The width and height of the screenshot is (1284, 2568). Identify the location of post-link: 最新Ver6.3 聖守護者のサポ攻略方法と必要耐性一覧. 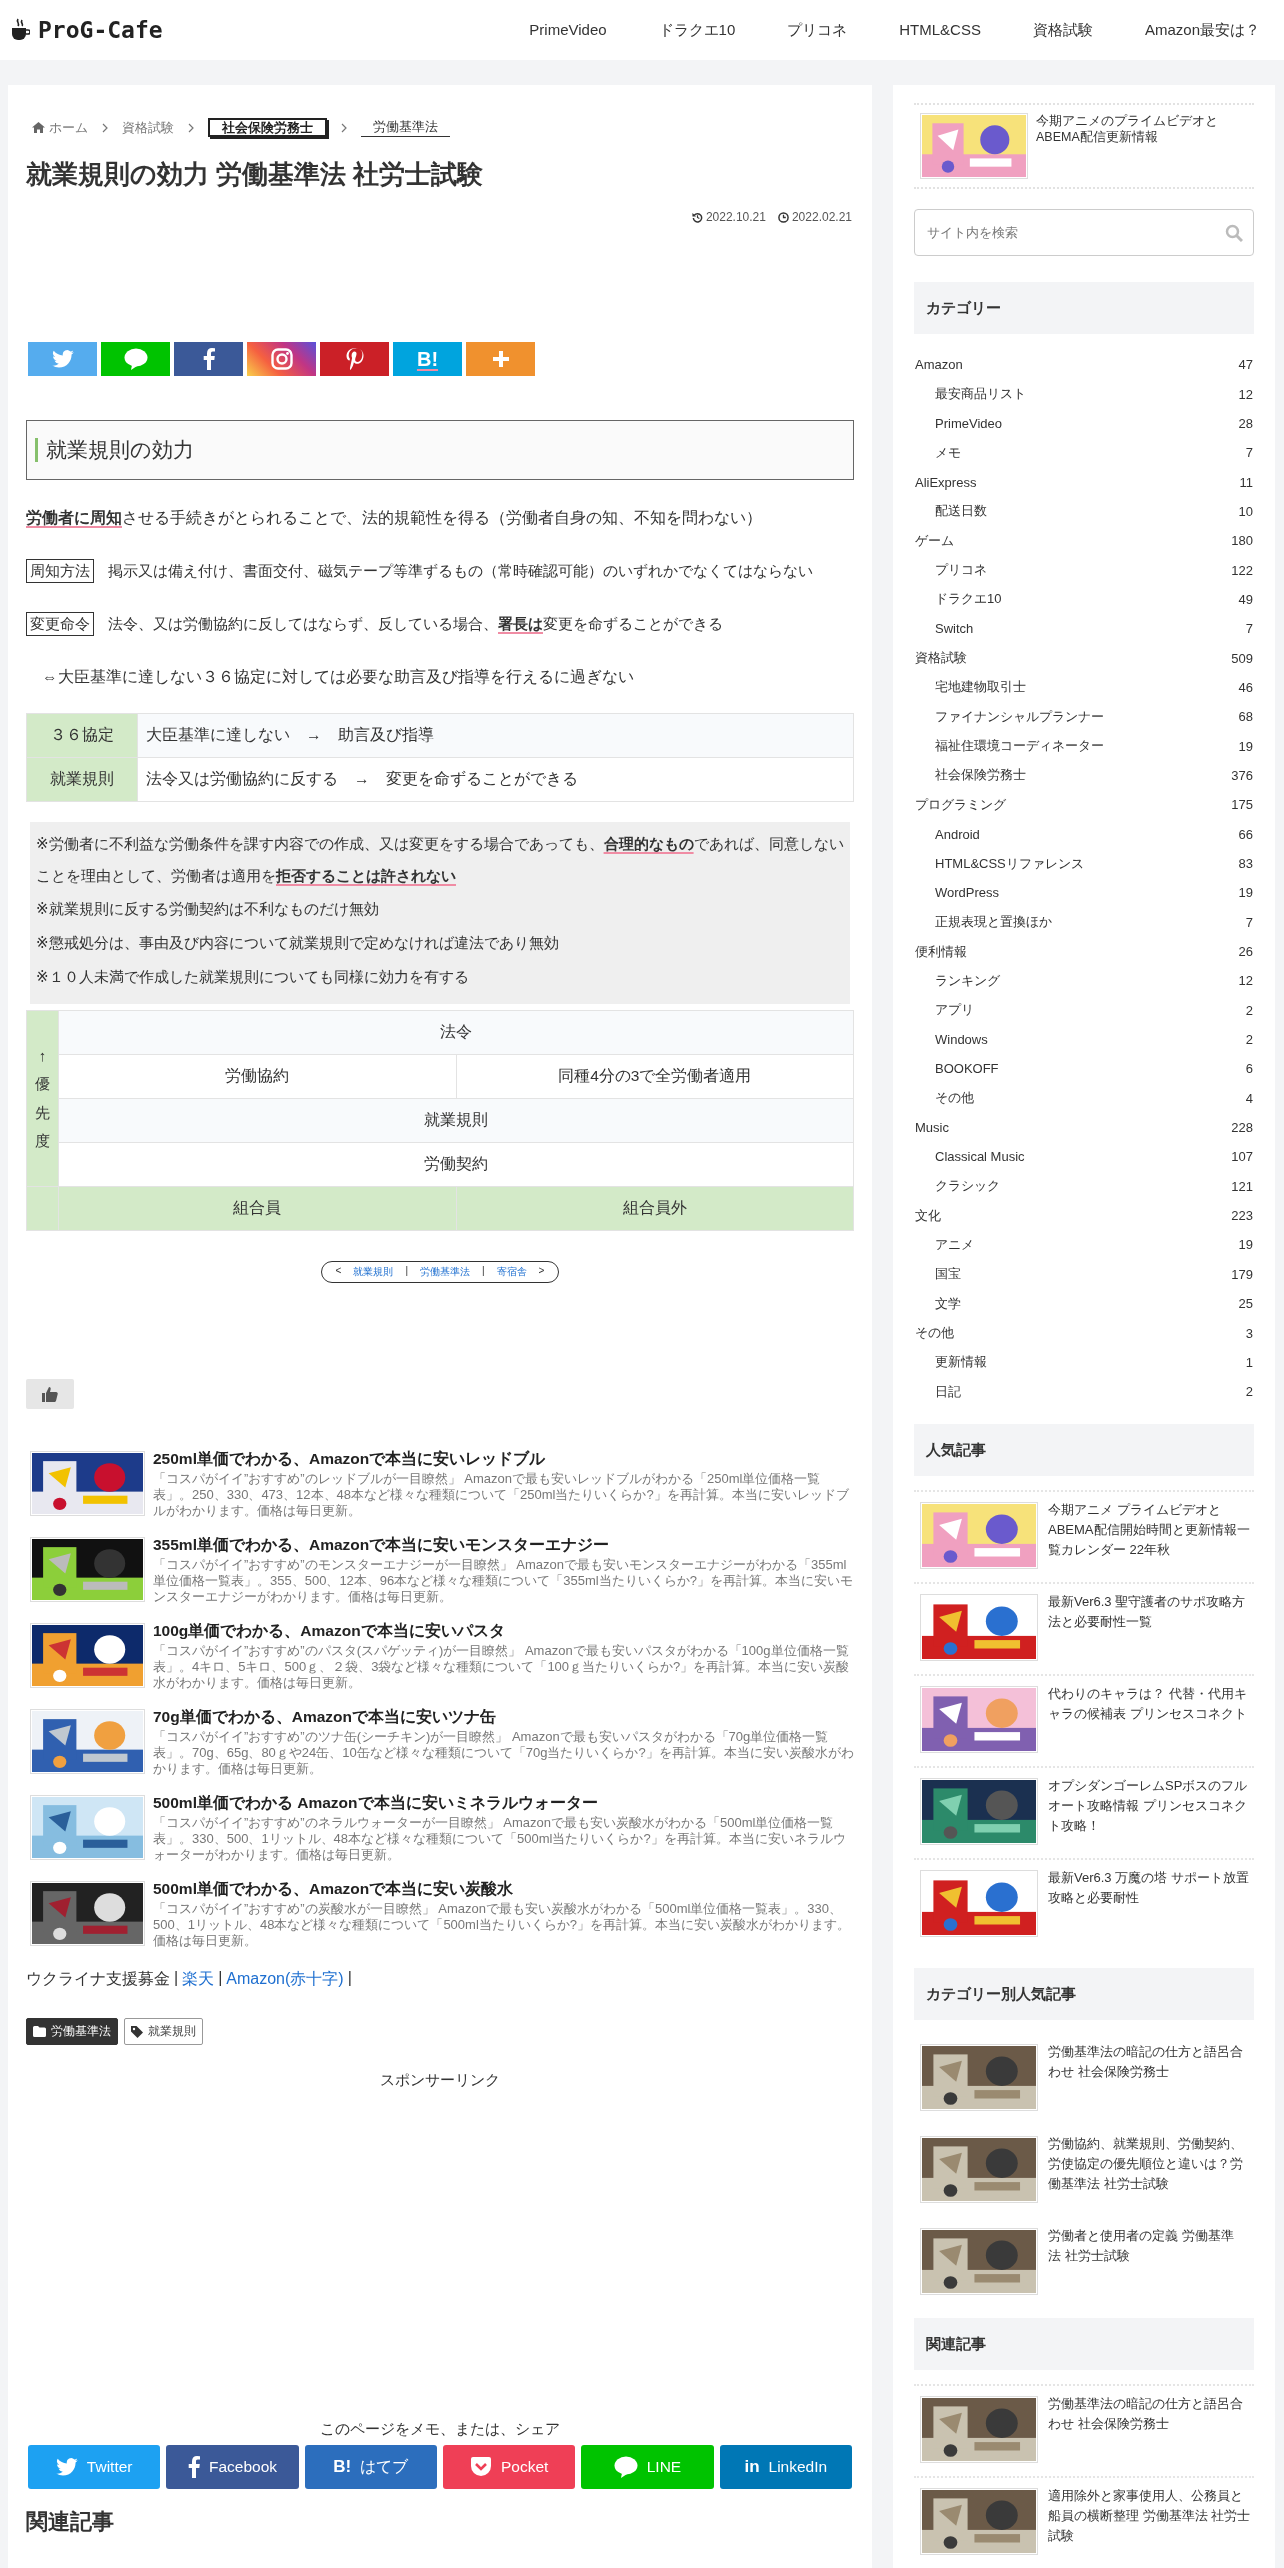
(1151, 1633).